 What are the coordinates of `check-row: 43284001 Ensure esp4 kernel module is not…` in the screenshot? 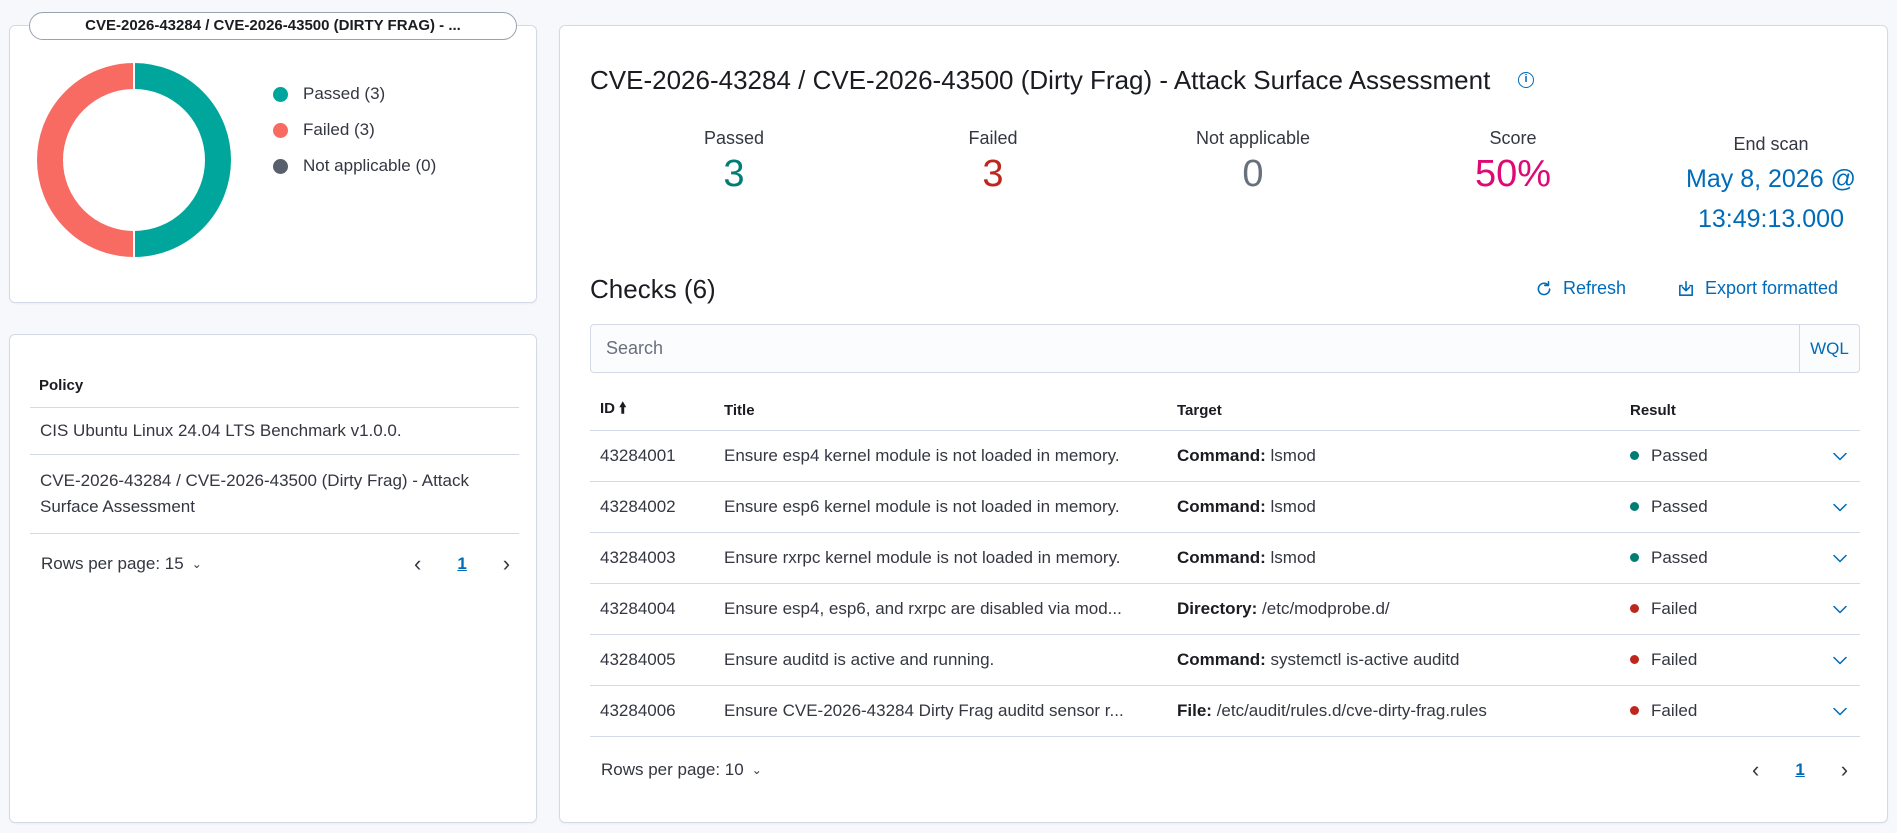 It's located at (1225, 456).